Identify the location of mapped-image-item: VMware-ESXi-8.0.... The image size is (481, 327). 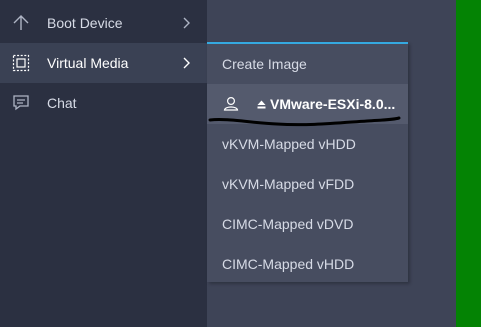
(307, 104).